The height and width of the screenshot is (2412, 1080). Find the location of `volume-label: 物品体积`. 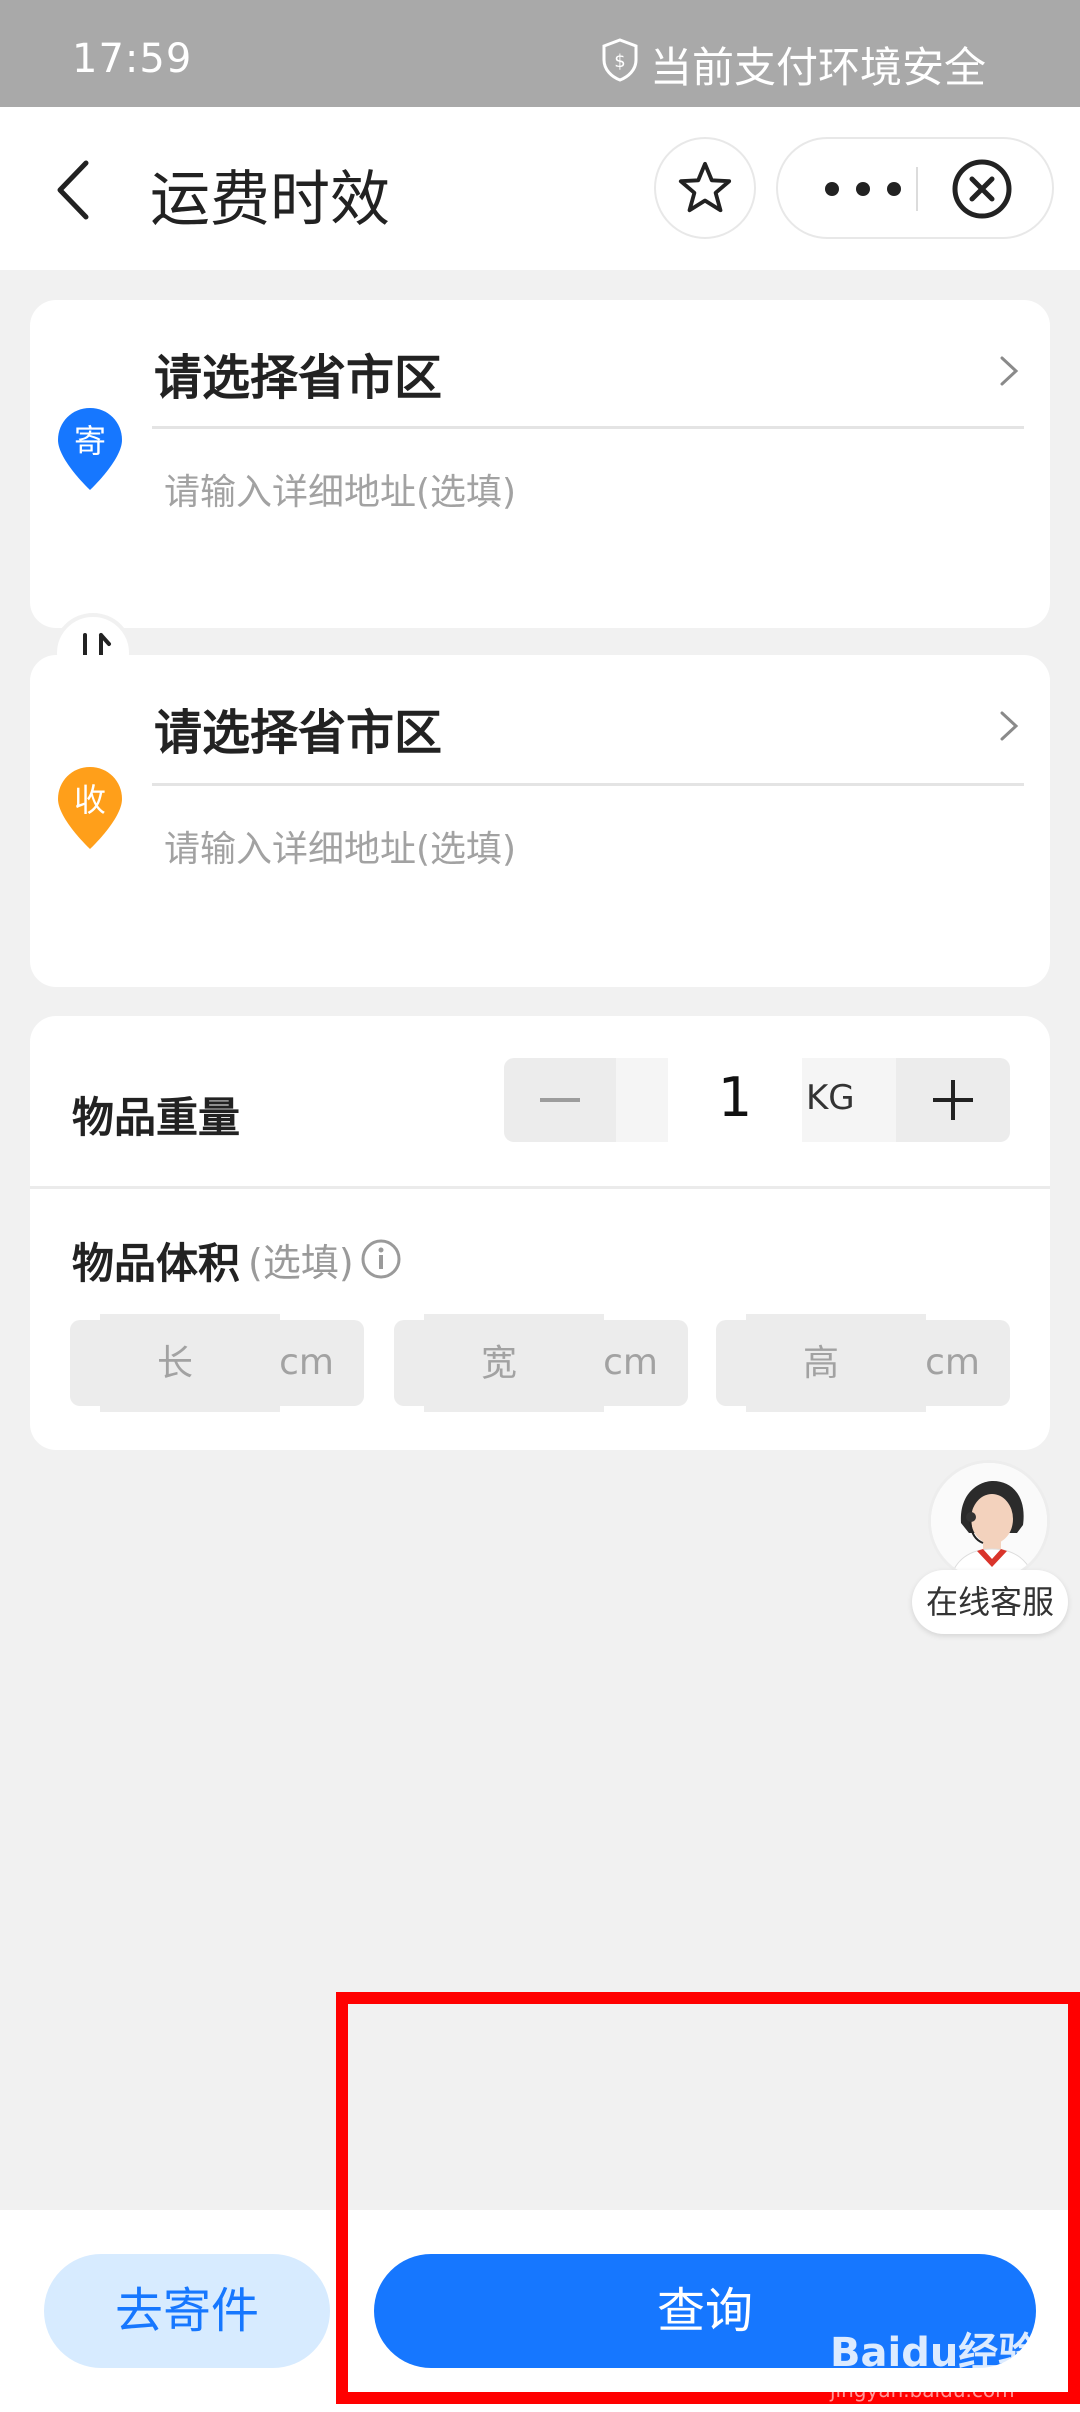

volume-label: 物品体积 is located at coordinates (156, 1263).